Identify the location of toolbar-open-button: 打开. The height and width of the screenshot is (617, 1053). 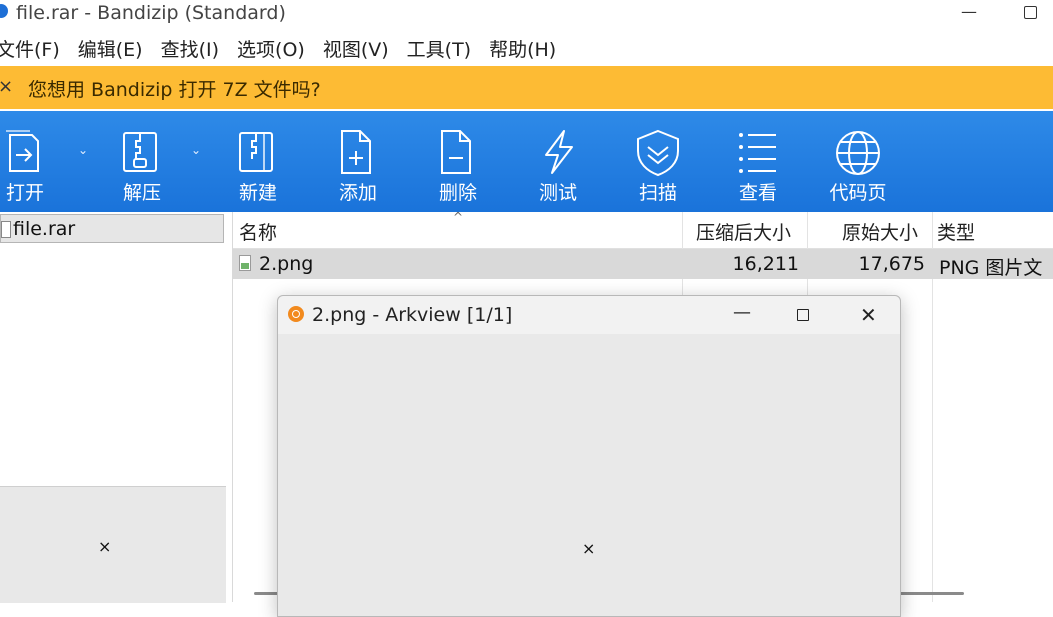
(28, 161).